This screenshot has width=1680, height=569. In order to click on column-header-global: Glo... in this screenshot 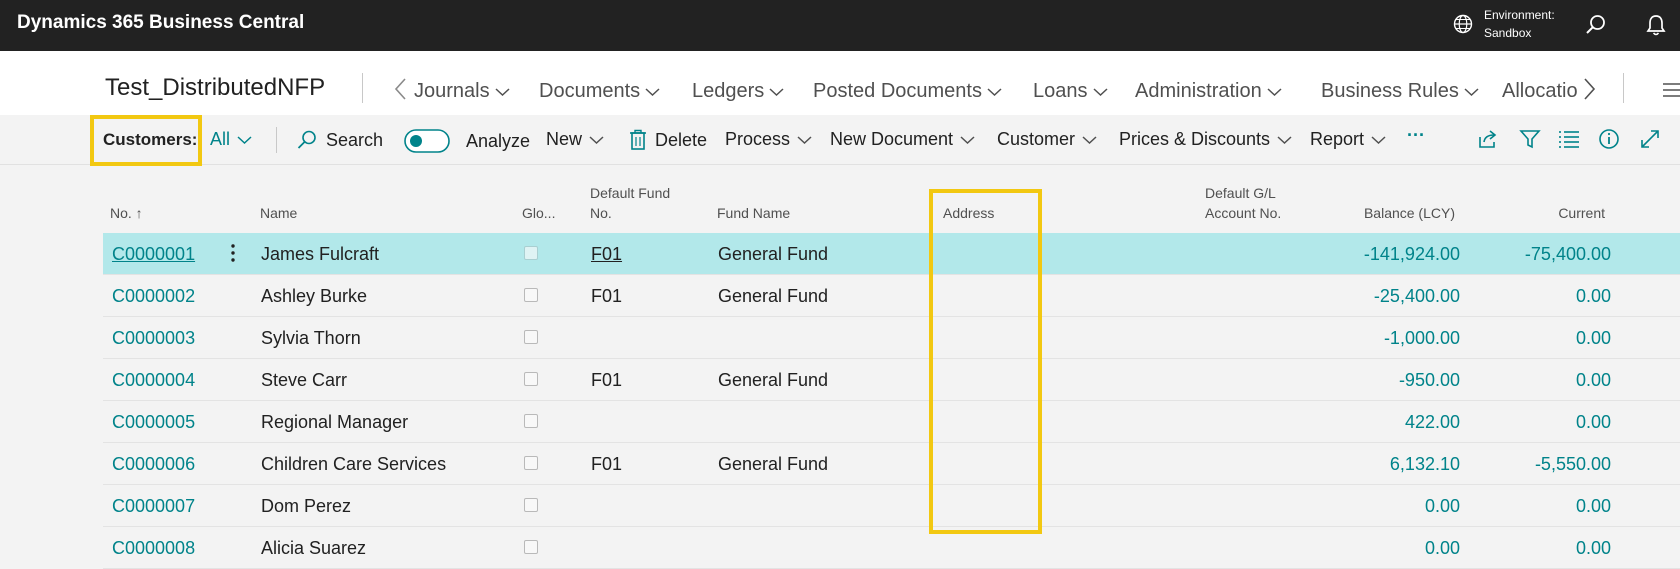, I will do `click(538, 213)`.